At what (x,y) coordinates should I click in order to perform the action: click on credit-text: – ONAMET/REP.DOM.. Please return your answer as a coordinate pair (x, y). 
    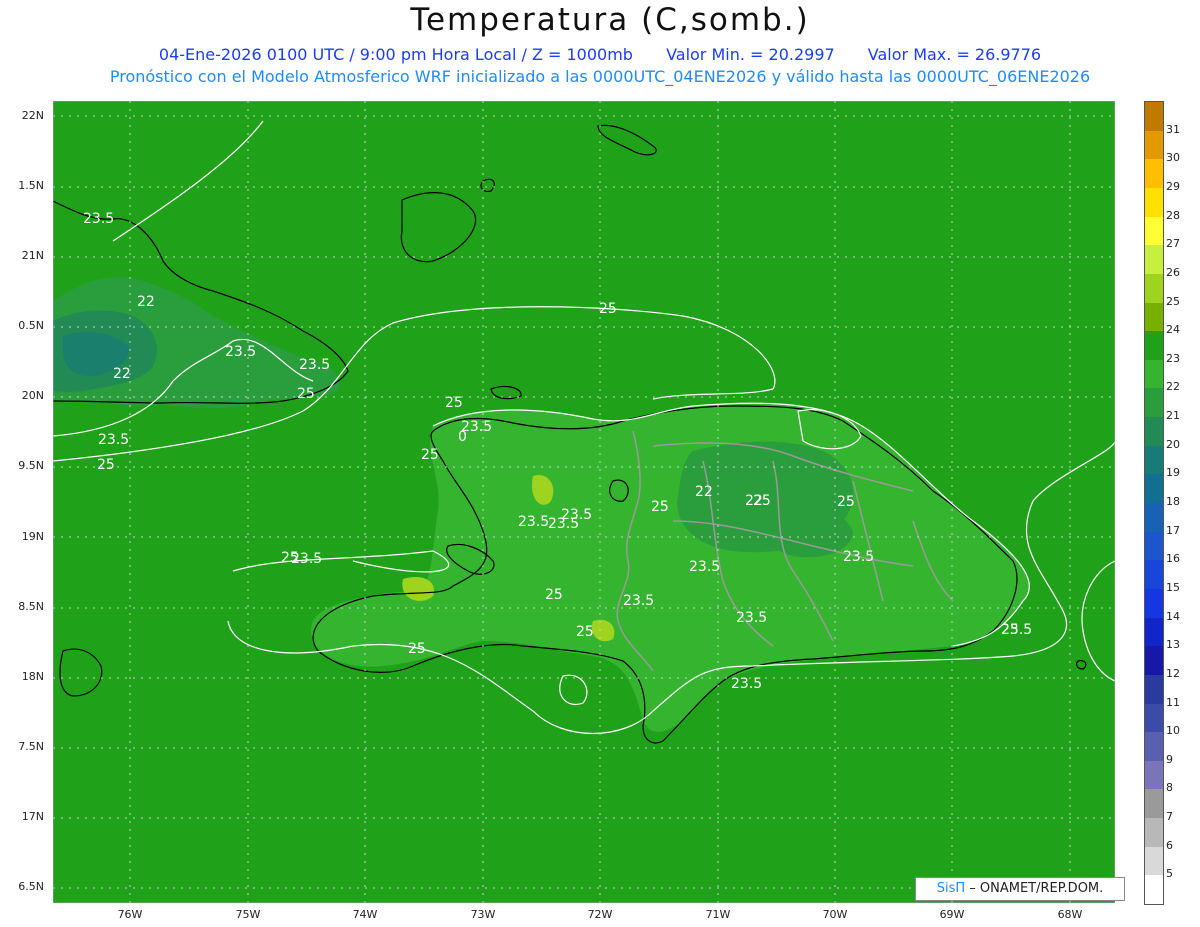
    Looking at the image, I should click on (1034, 888).